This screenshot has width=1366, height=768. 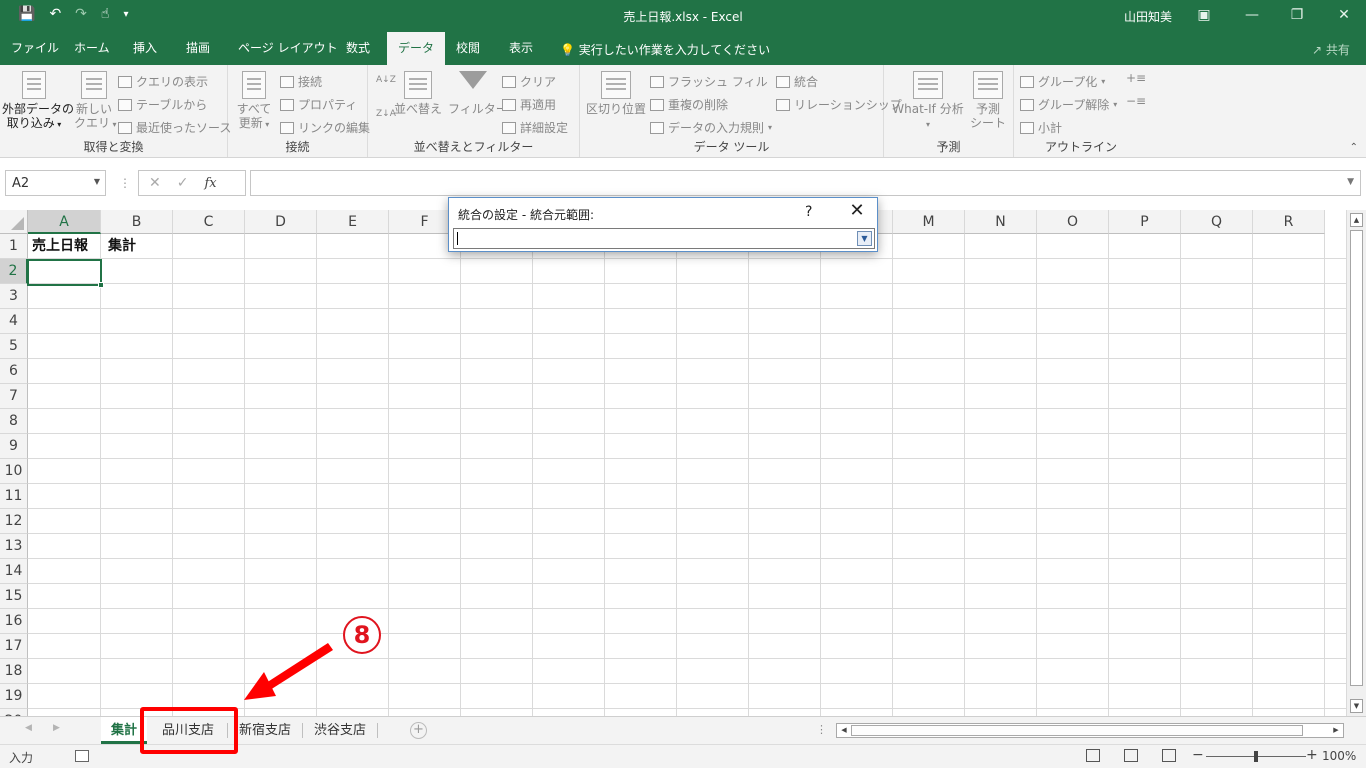 What do you see at coordinates (14, 646) in the screenshot?
I see `row-header-17: 17` at bounding box center [14, 646].